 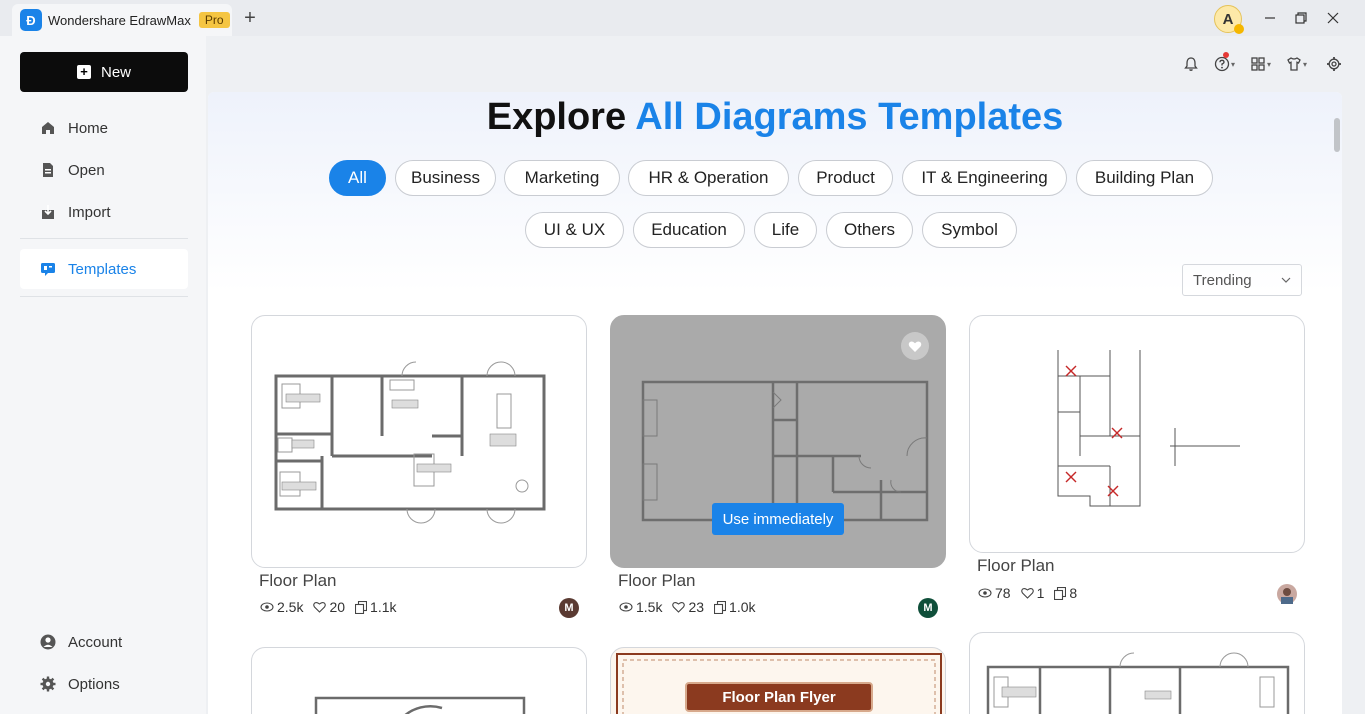 I want to click on apps-icon, so click(x=1258, y=64).